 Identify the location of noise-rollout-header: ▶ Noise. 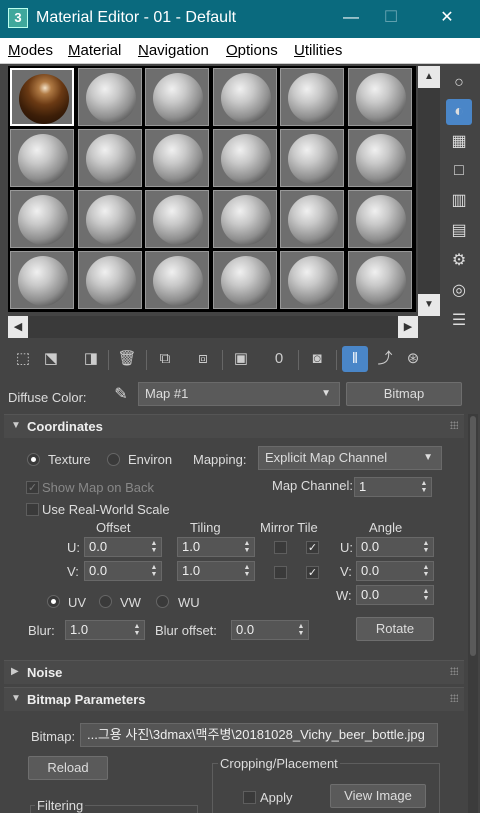
(234, 672).